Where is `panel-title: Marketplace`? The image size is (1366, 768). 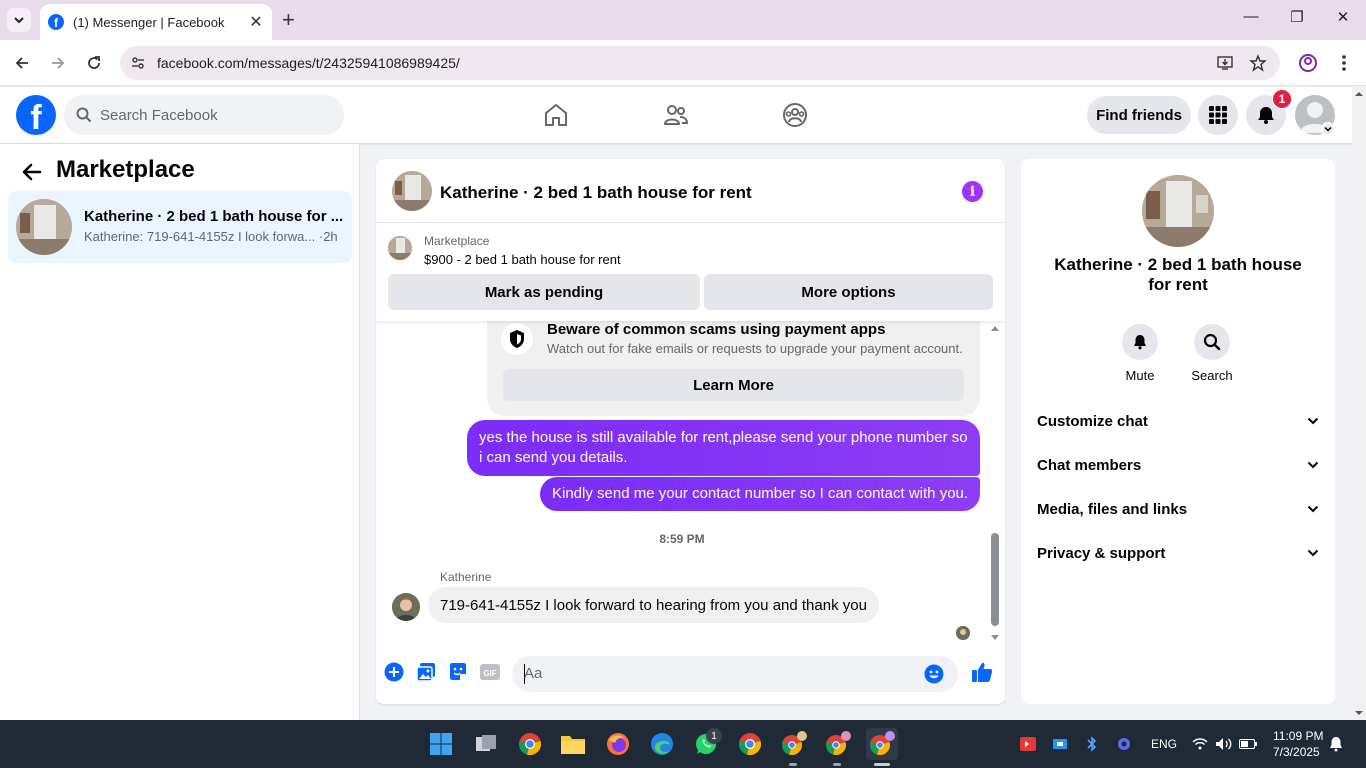
panel-title: Marketplace is located at coordinates (125, 169).